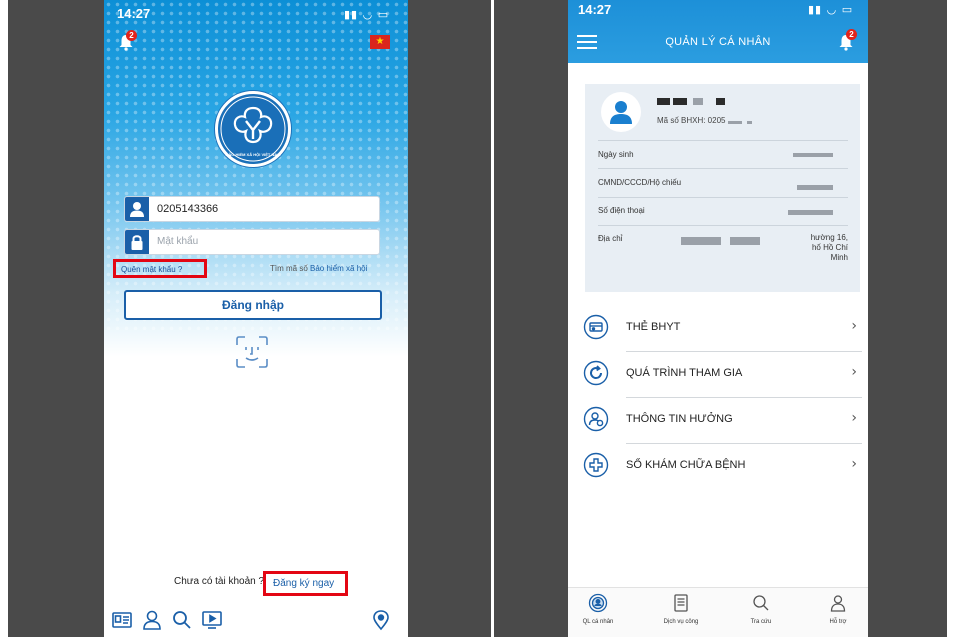 This screenshot has height=637, width=957. I want to click on left-margin, so click(56, 318).